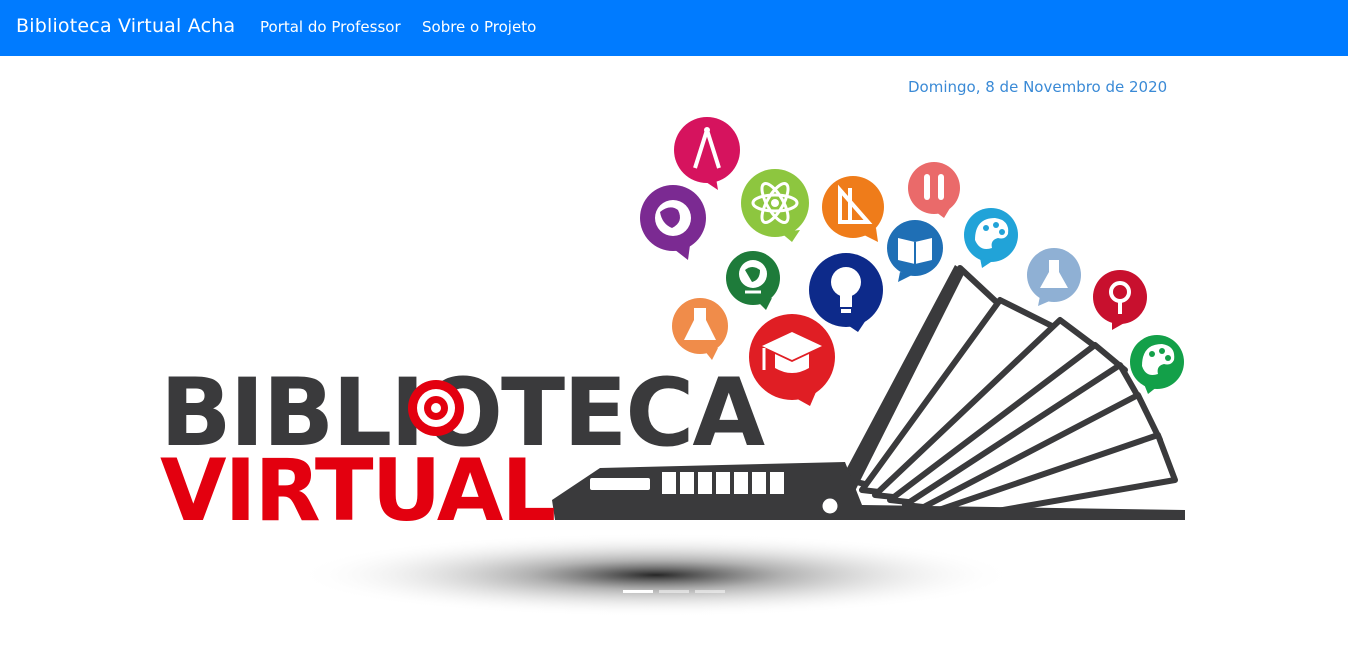 This screenshot has width=1348, height=656. I want to click on geometry-icon, so click(853, 209).